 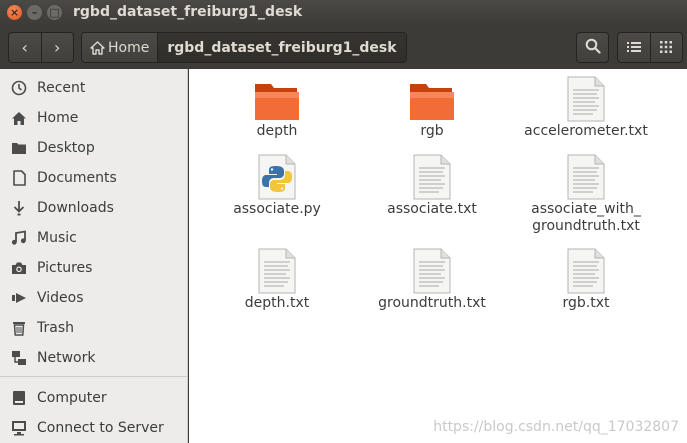 What do you see at coordinates (432, 209) in the screenshot?
I see `file-name: associate.txt` at bounding box center [432, 209].